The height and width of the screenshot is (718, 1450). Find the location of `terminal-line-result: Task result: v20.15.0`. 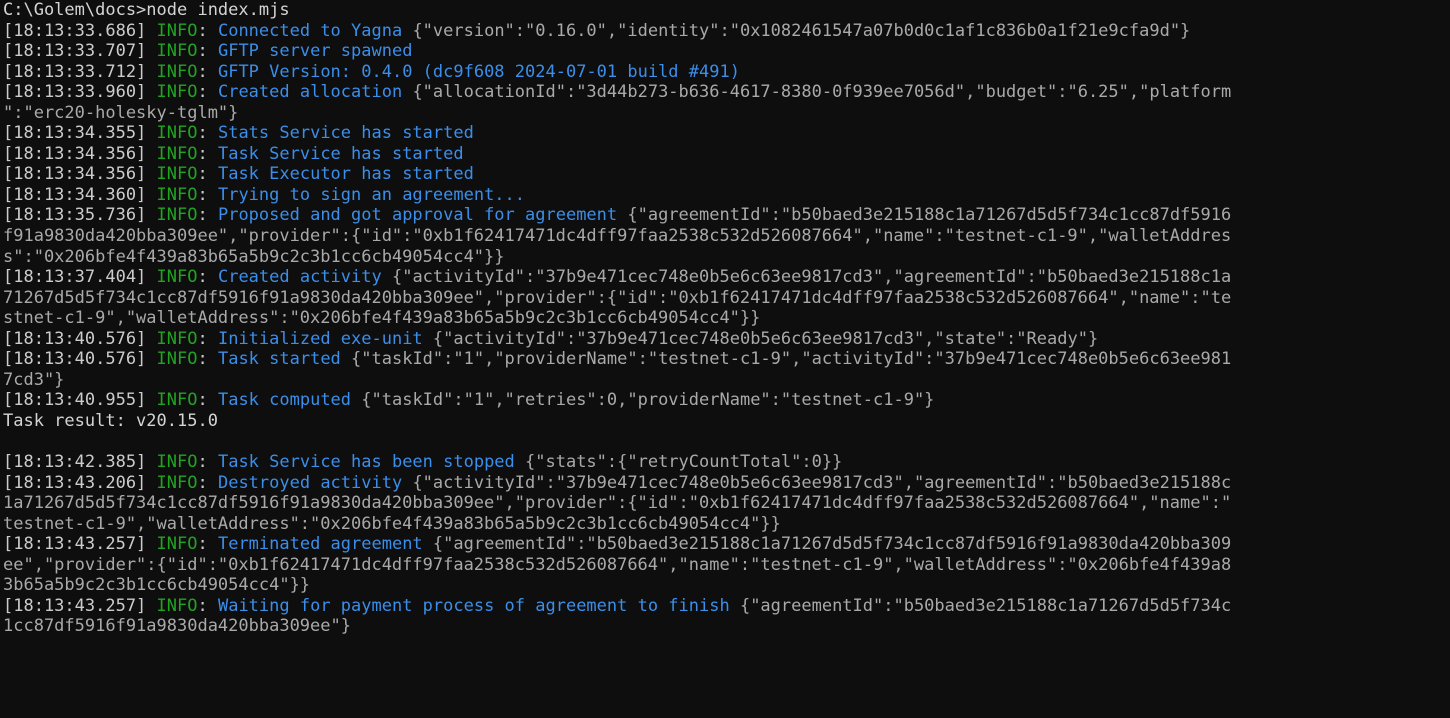

terminal-line-result: Task result: v20.15.0 is located at coordinates (725, 421).